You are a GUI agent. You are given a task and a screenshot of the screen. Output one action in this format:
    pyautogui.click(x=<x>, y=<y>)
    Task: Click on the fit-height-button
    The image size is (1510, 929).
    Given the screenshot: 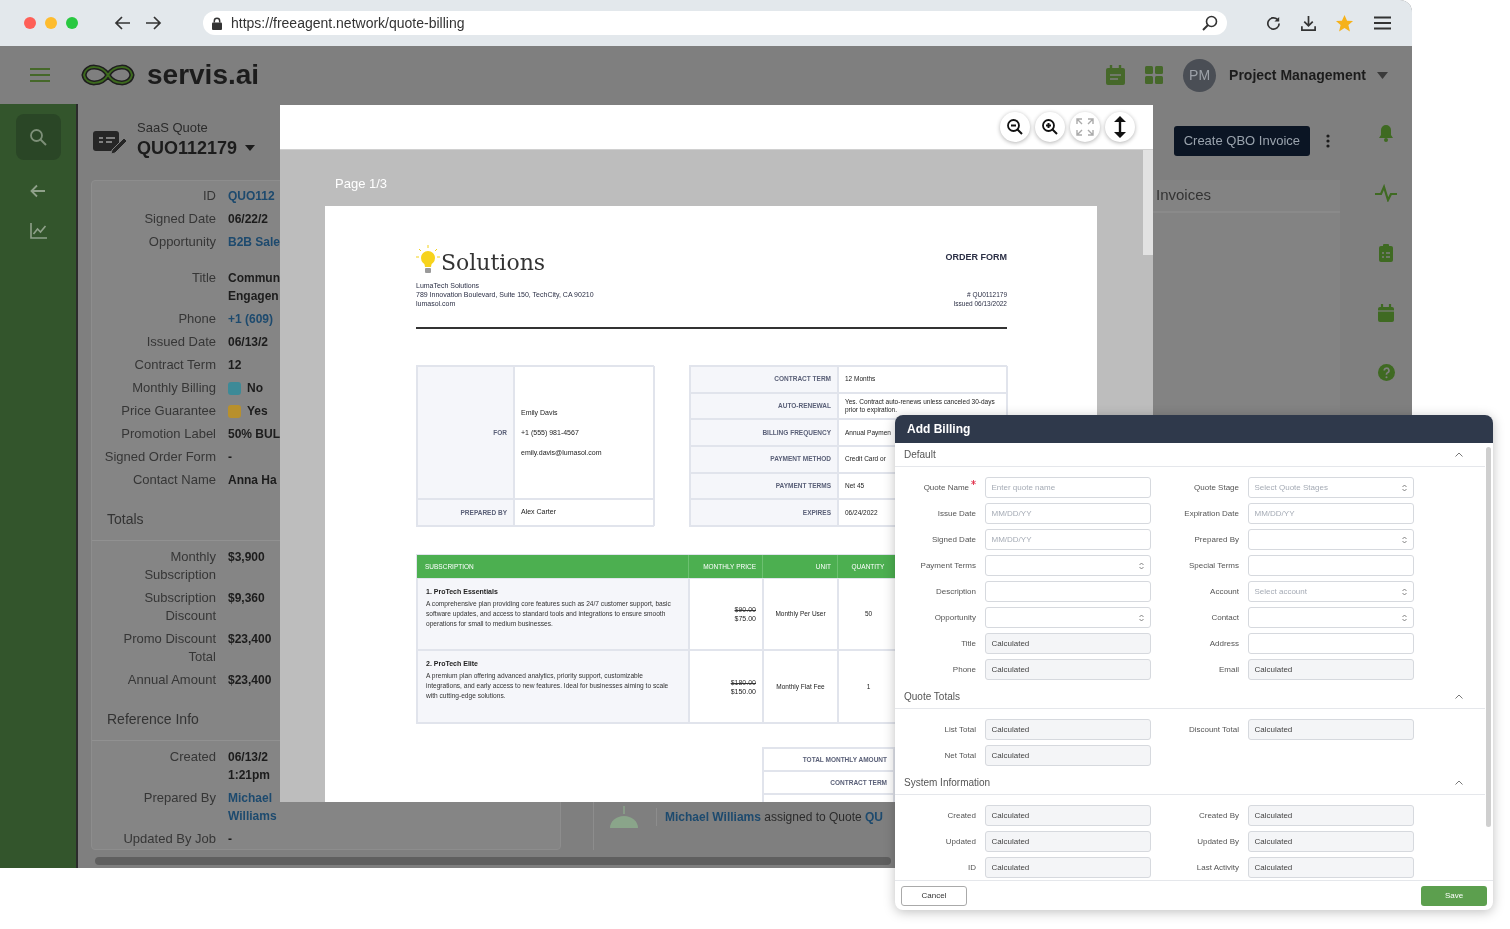 What is the action you would take?
    pyautogui.click(x=1120, y=127)
    